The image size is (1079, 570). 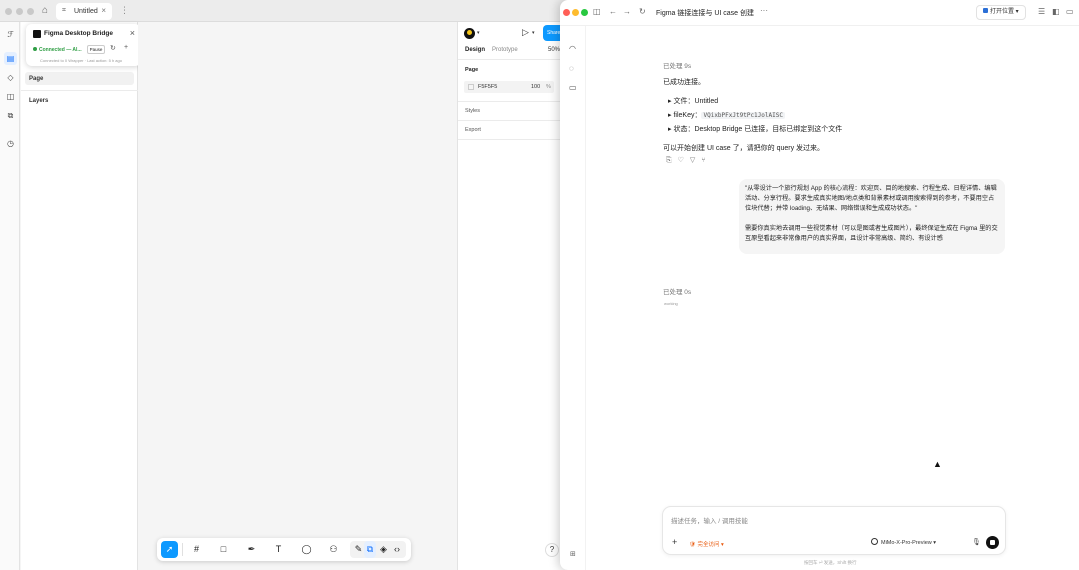 I want to click on open-location-label: 打开位置, so click(x=1002, y=12).